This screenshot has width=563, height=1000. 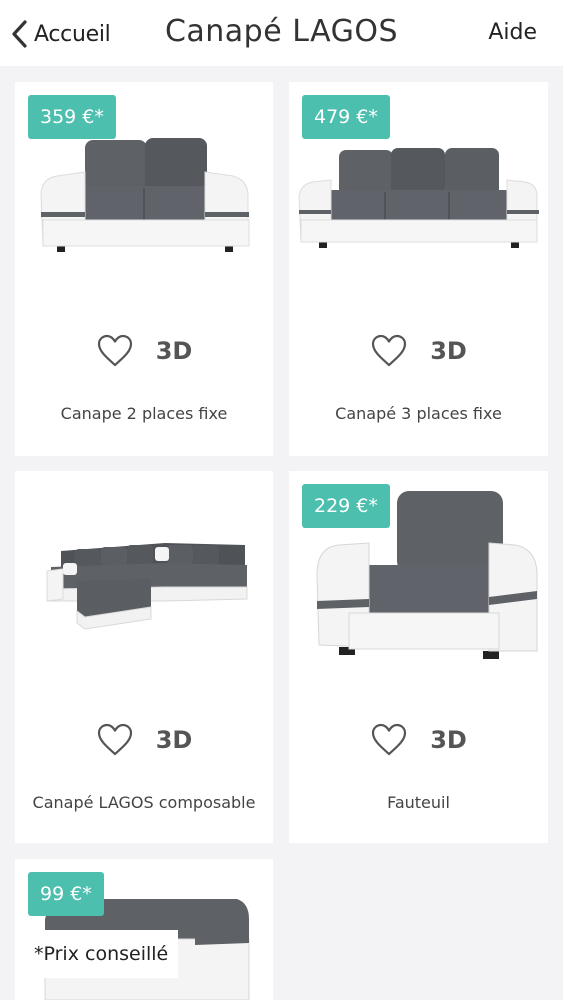 I want to click on product-name: Fauteuil, so click(x=418, y=802).